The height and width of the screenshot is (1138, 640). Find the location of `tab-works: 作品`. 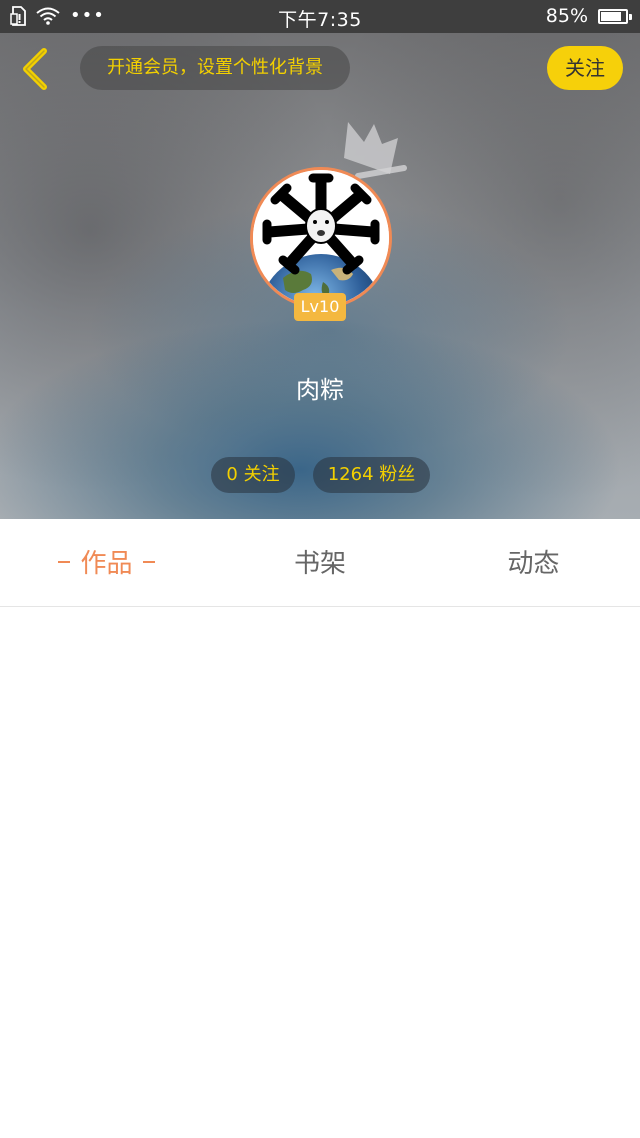

tab-works: 作品 is located at coordinates (106, 562).